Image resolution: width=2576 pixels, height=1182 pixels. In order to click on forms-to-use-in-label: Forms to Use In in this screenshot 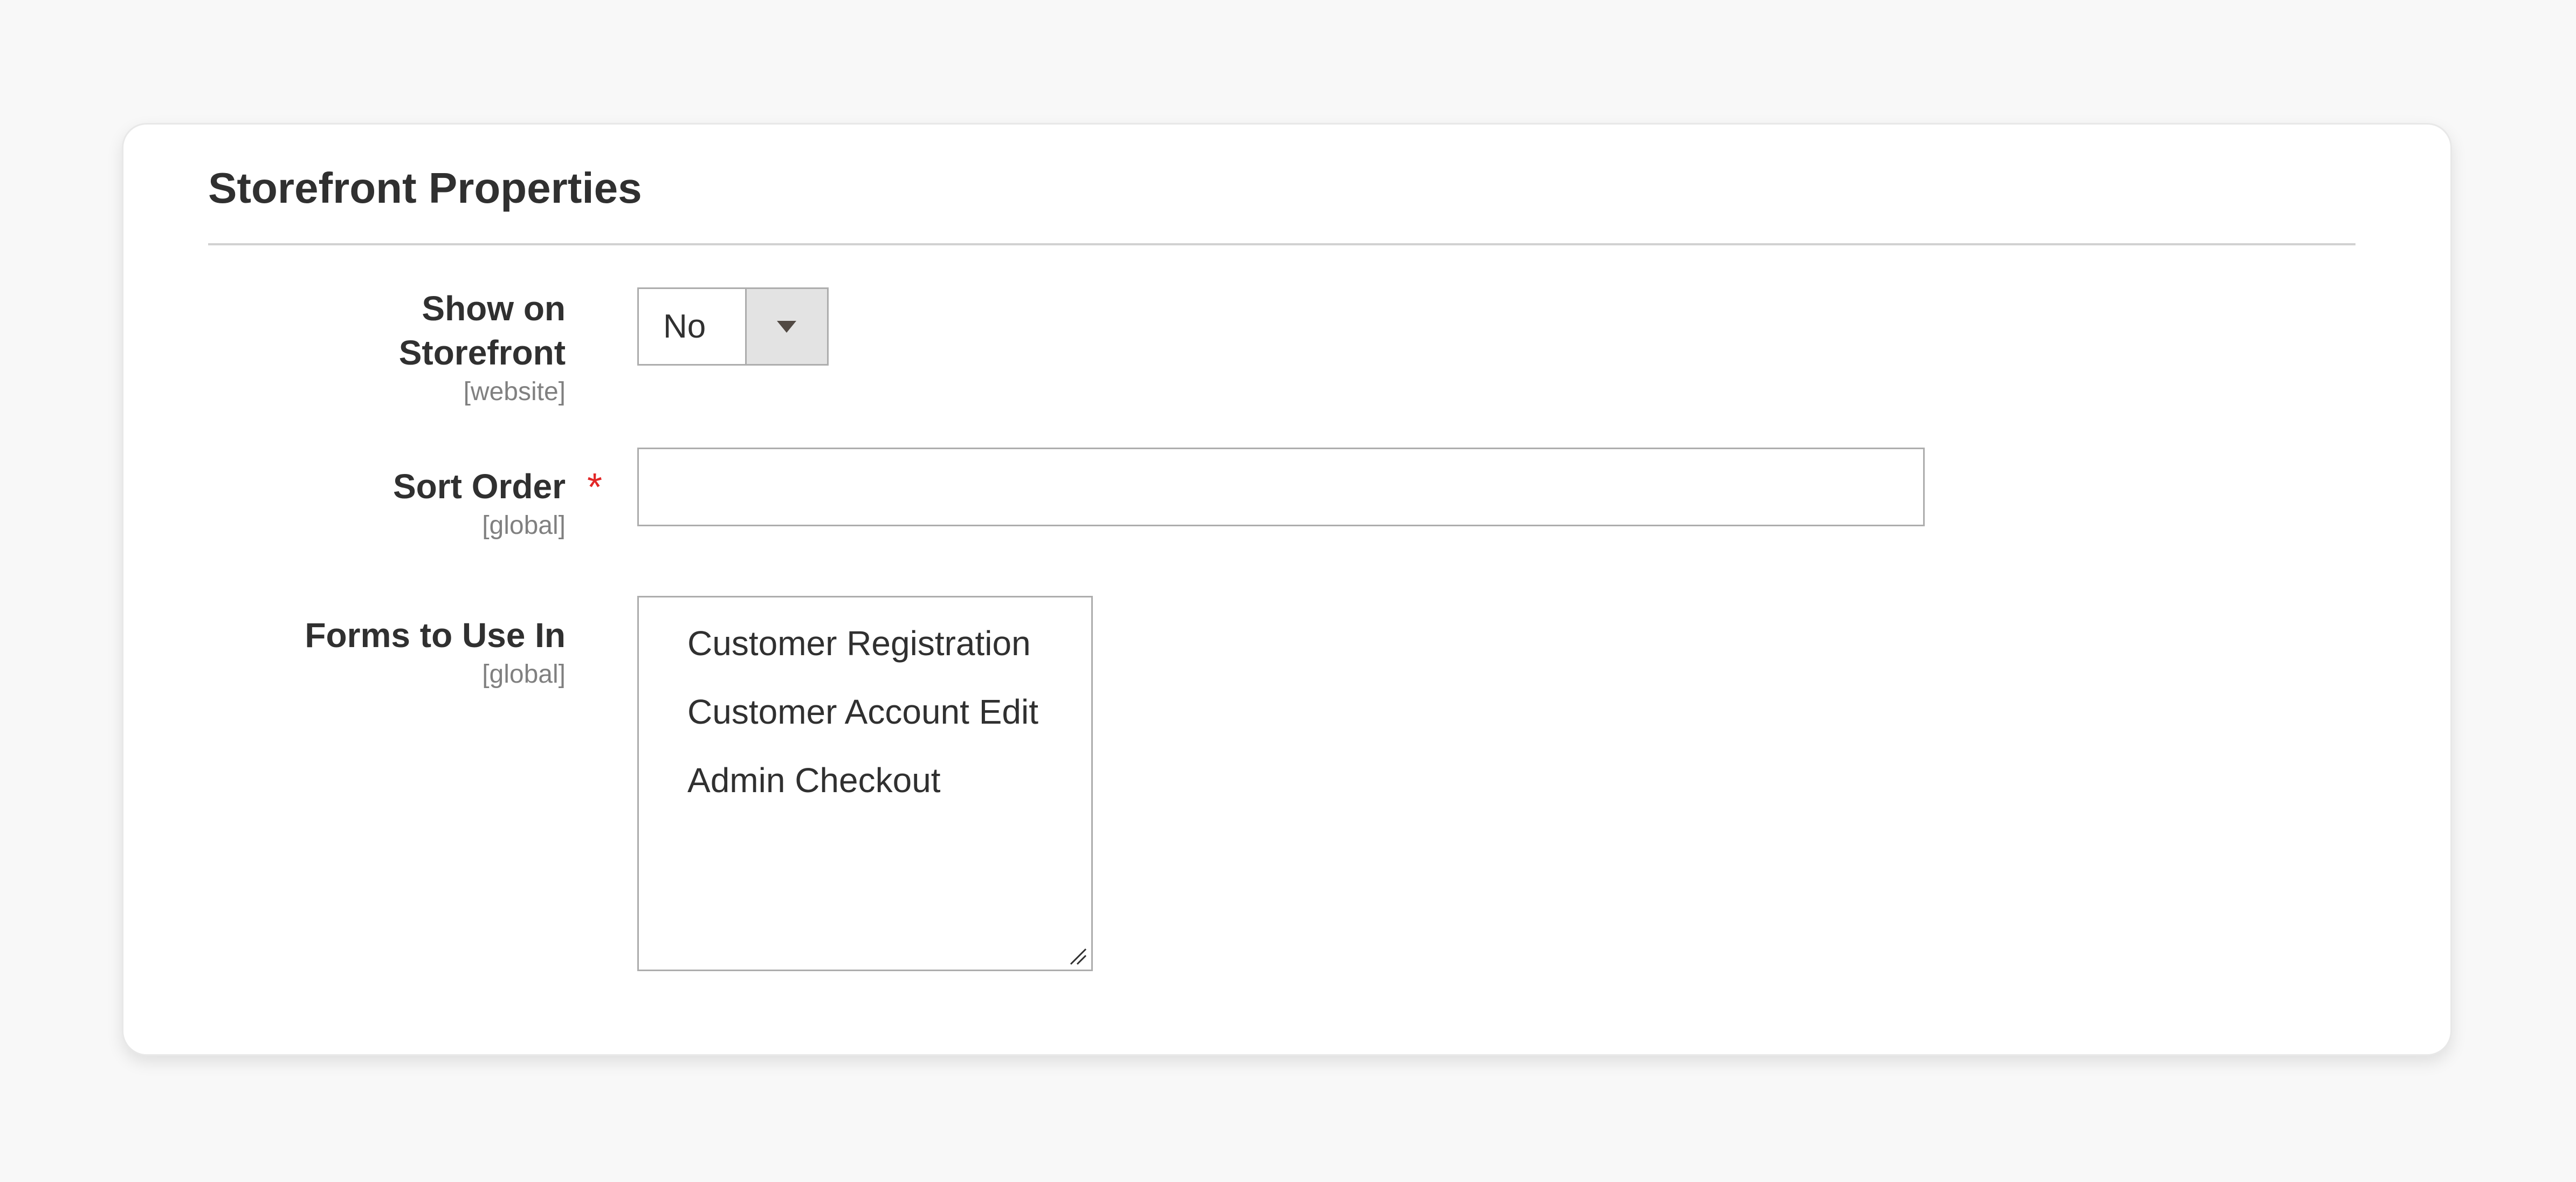, I will do `click(435, 635)`.